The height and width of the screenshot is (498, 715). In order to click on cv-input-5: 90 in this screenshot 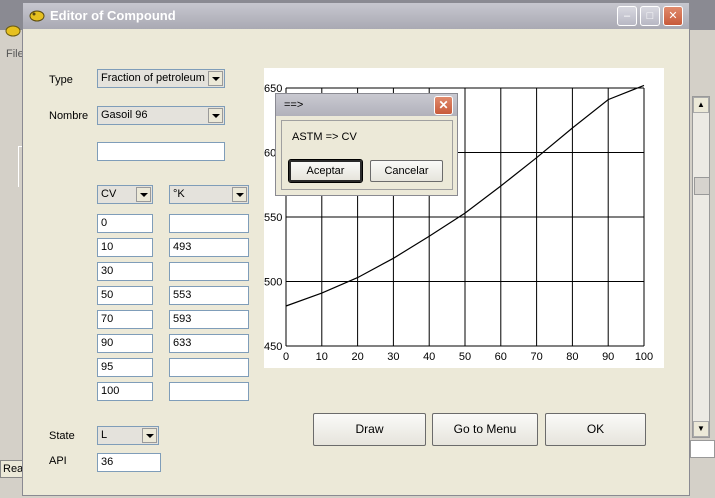, I will do `click(125, 343)`.